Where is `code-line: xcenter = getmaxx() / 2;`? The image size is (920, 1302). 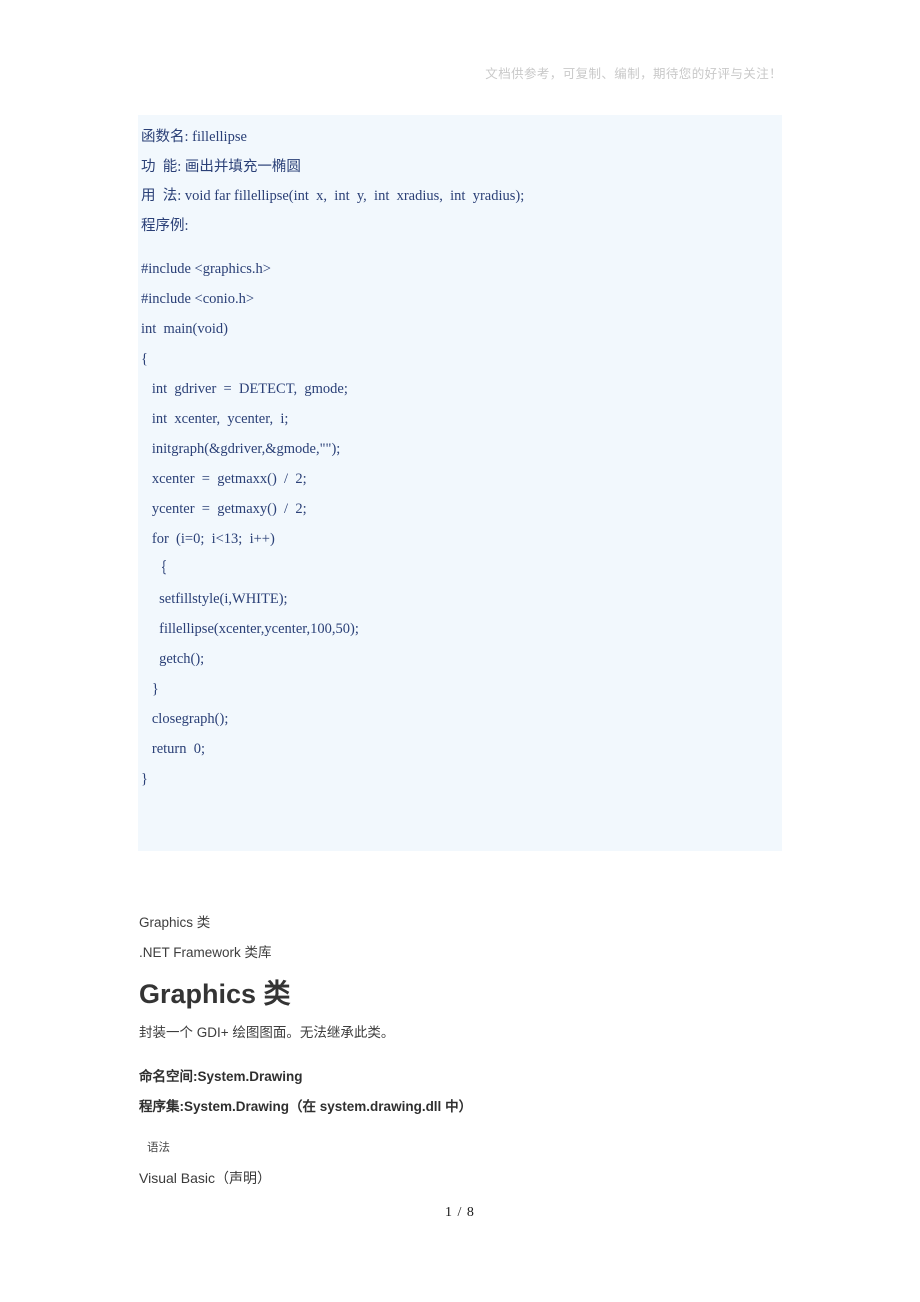
code-line: xcenter = getmaxx() / 2; is located at coordinates (224, 479).